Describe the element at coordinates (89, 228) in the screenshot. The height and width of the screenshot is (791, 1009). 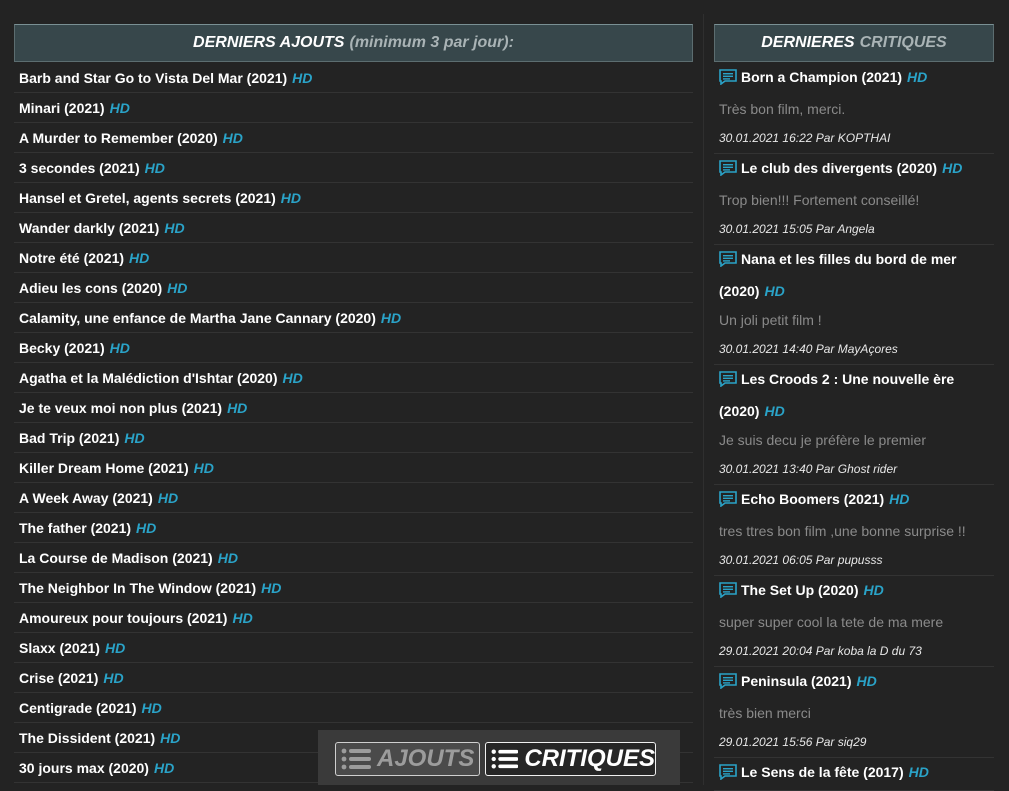
I see `movie-title: Wander darkly (2021)` at that location.